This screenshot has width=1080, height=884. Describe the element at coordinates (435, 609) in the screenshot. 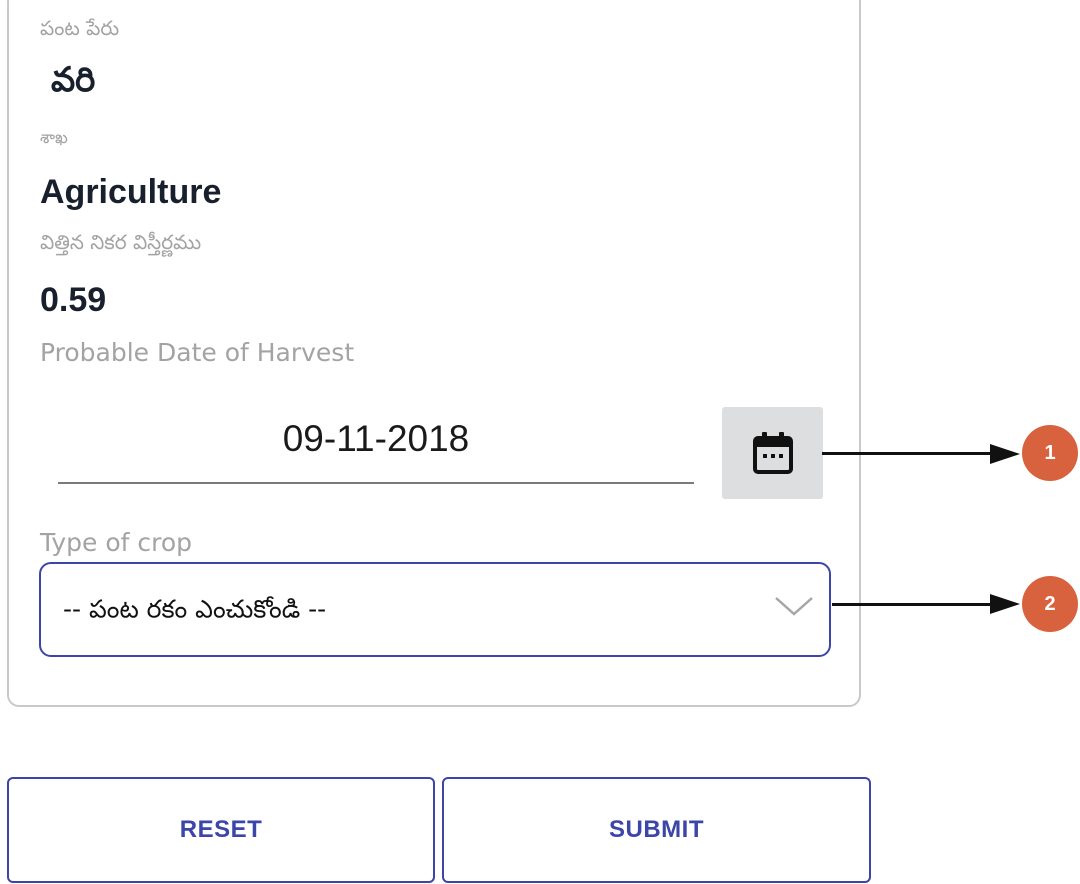

I see `crop-type-select: -- పంట రకం ఎంచుకోండి --` at that location.